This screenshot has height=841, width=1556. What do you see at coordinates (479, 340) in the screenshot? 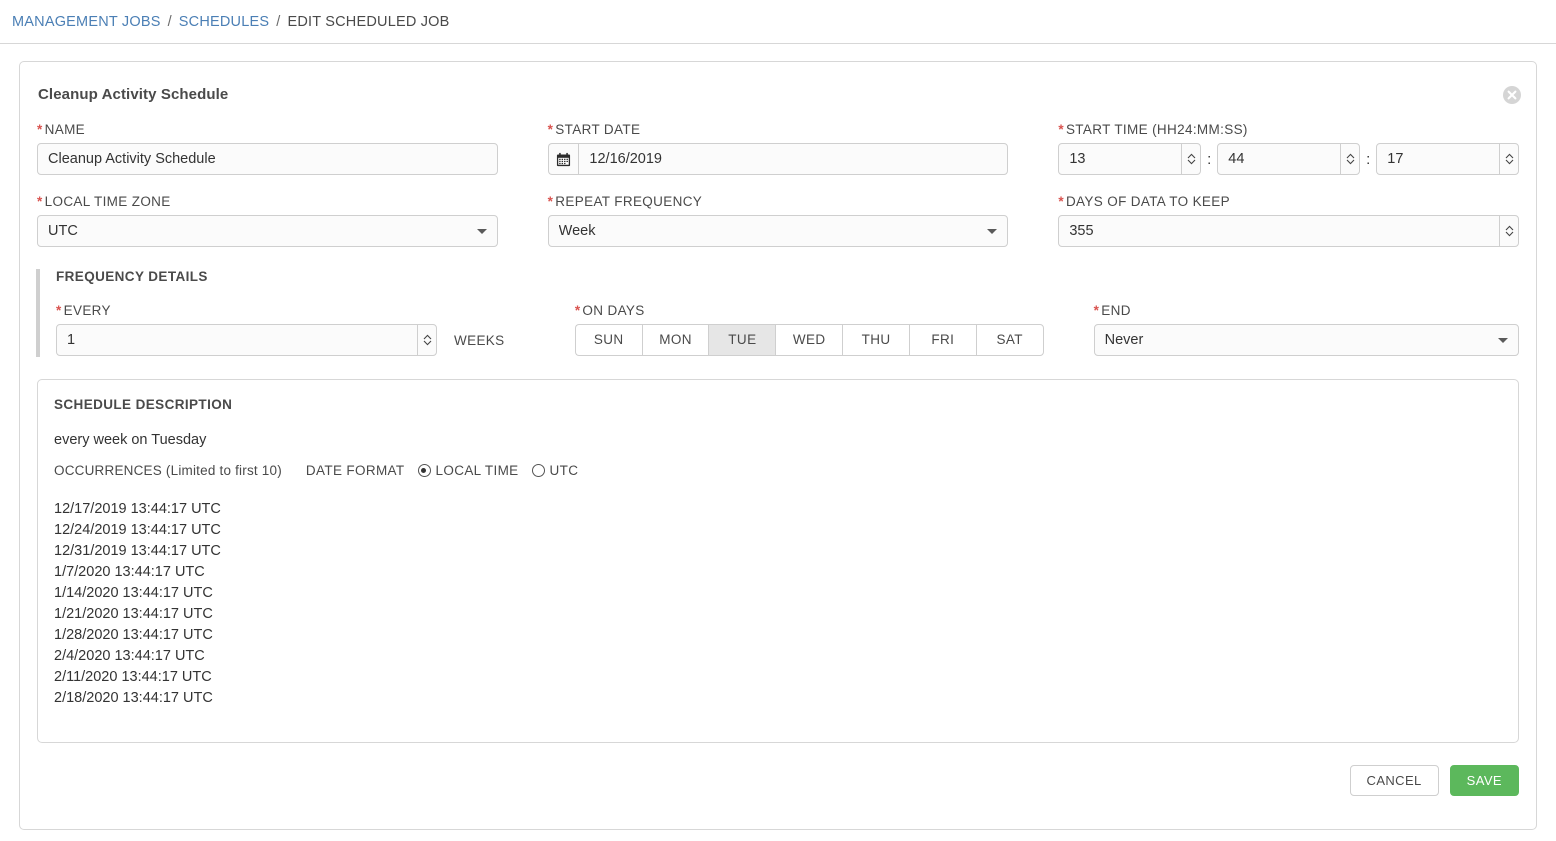
I see `every-unit-label: WEEKS` at bounding box center [479, 340].